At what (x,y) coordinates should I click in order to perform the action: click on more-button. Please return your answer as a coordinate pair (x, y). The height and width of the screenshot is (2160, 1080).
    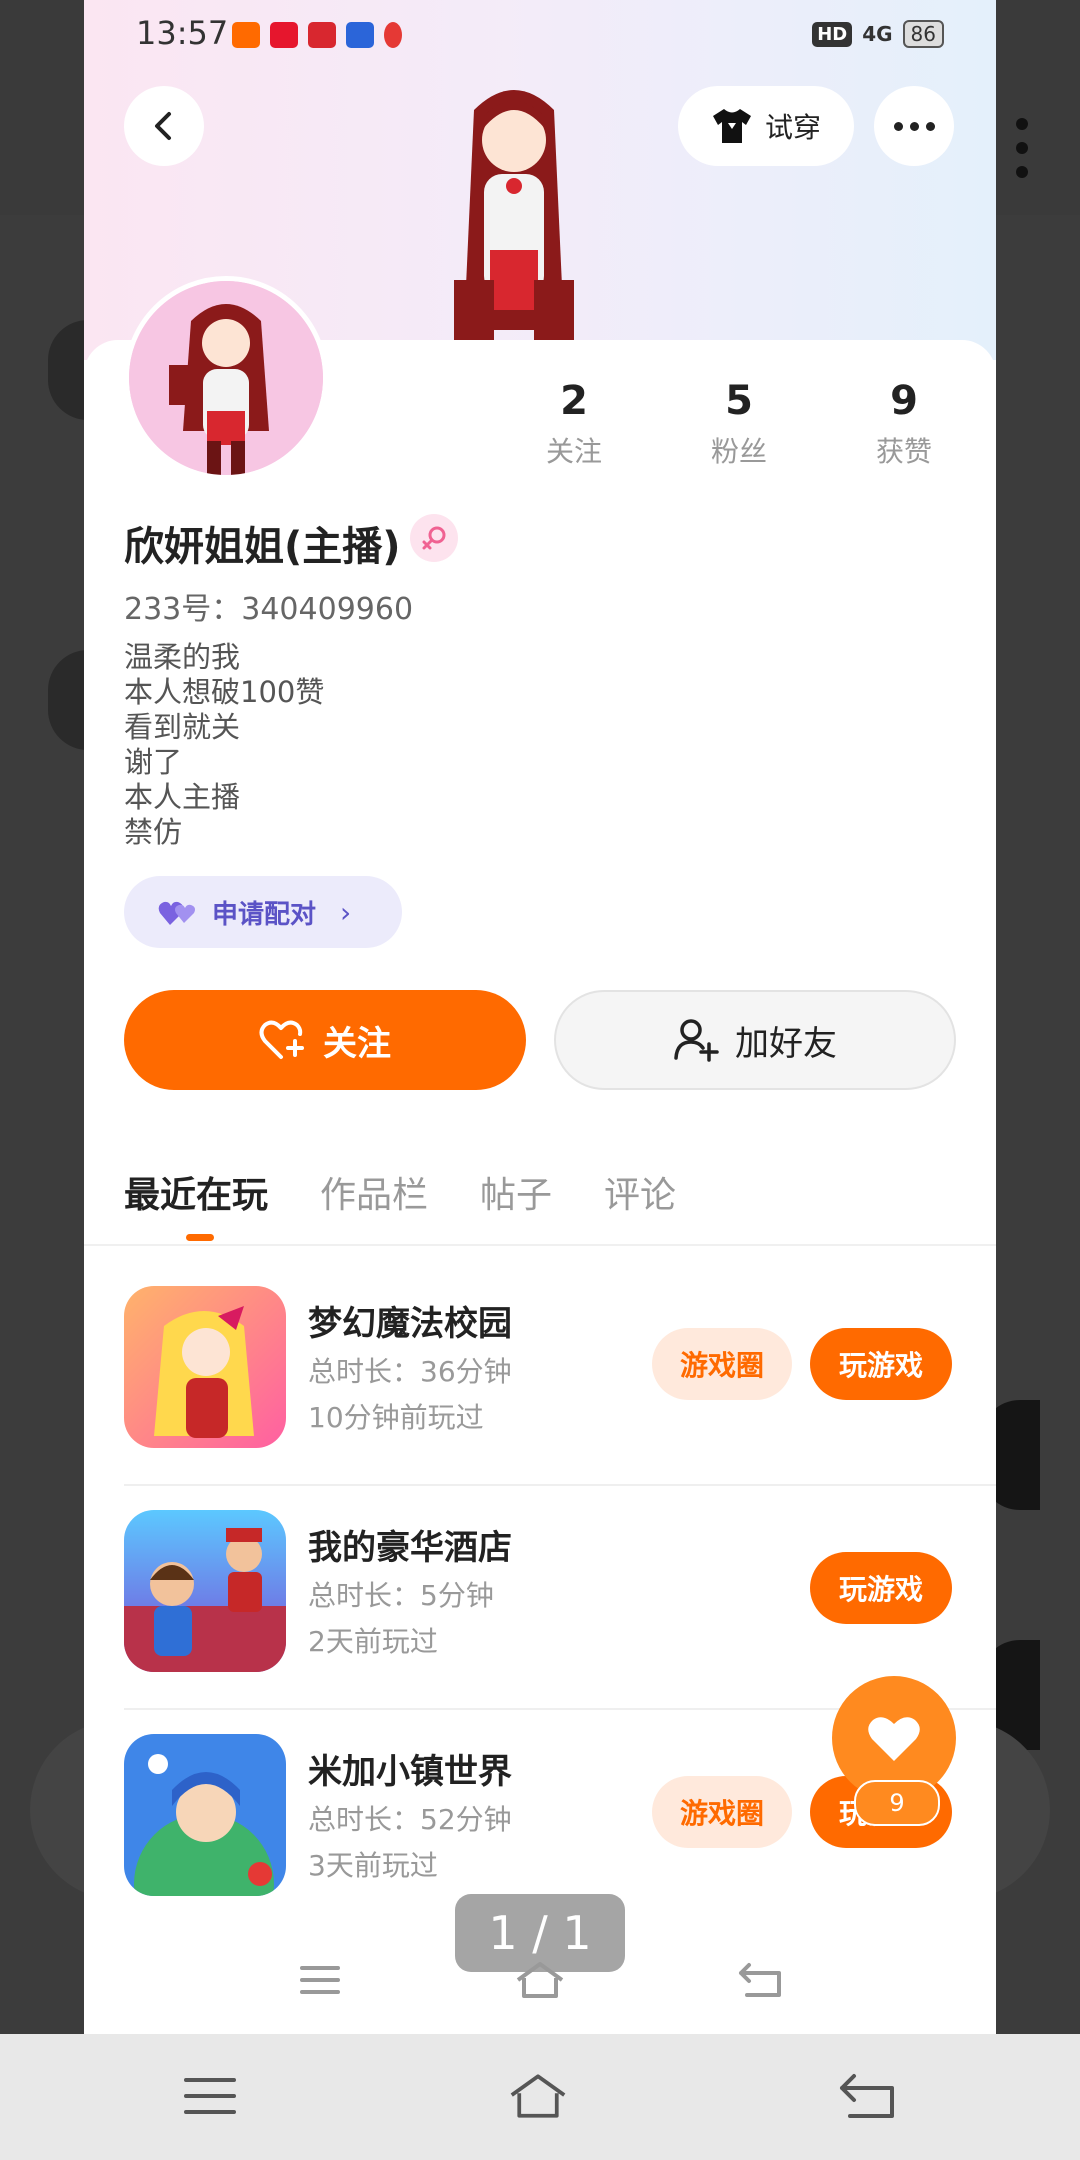
    Looking at the image, I should click on (914, 126).